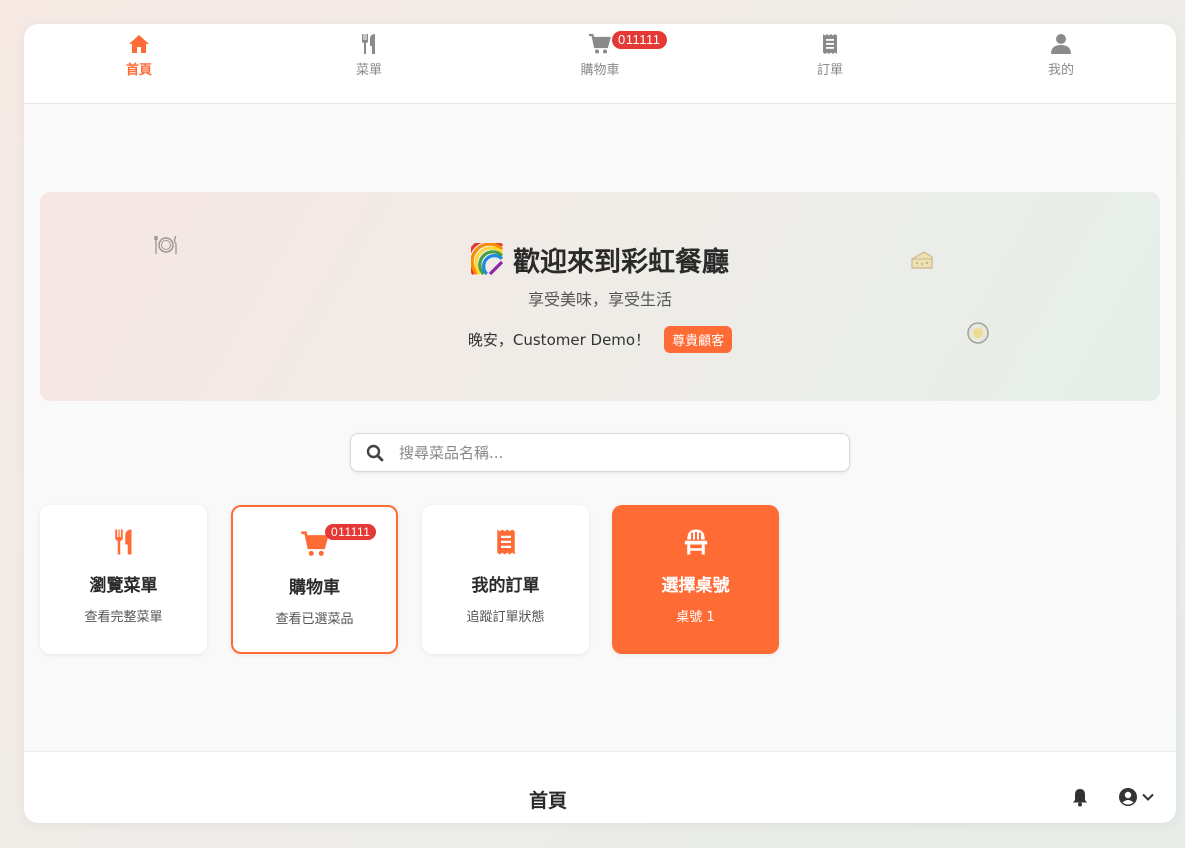 Image resolution: width=1185 pixels, height=848 pixels. I want to click on nav-item-profile: 我的, so click(1061, 57).